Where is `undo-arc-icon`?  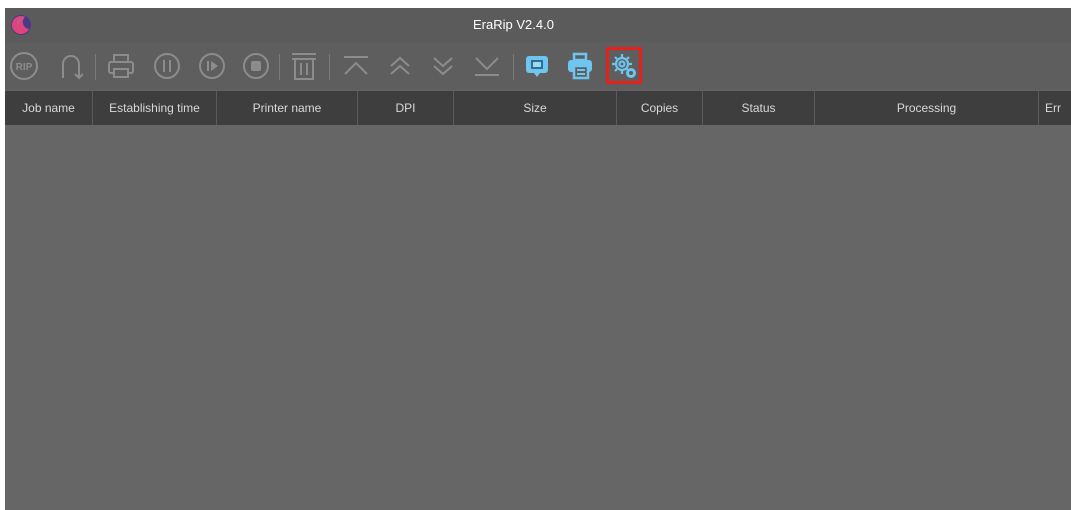
undo-arc-icon is located at coordinates (72, 67).